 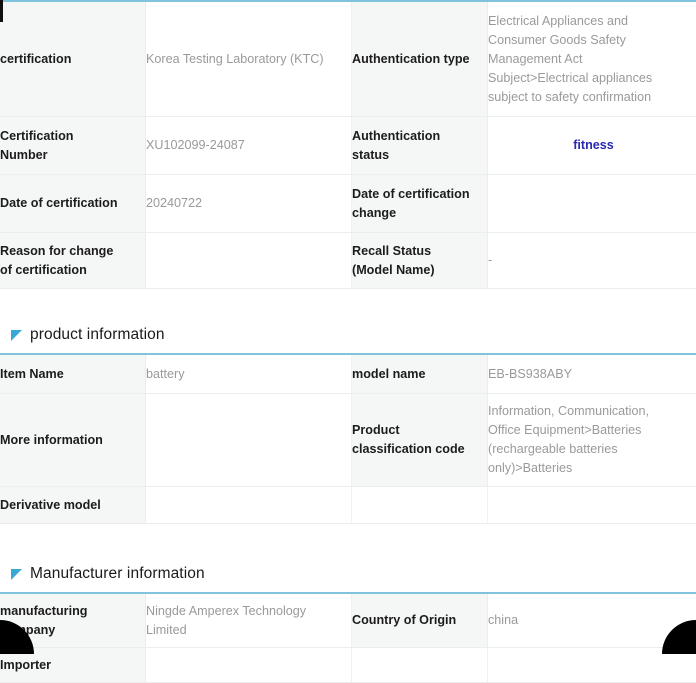 What do you see at coordinates (420, 440) in the screenshot?
I see `row-label-product-classification-code: Product classification code` at bounding box center [420, 440].